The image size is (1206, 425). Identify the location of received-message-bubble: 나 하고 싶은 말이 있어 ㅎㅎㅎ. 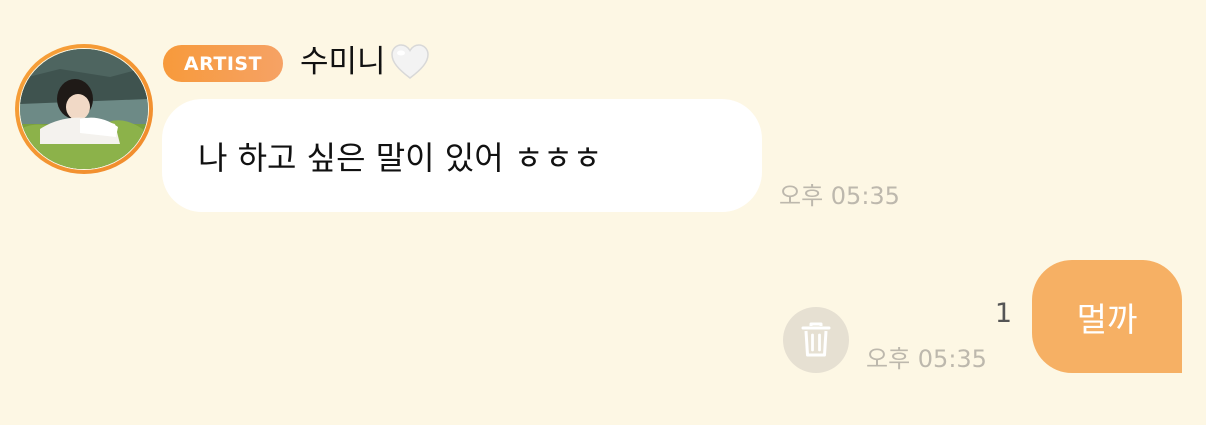
(462, 155).